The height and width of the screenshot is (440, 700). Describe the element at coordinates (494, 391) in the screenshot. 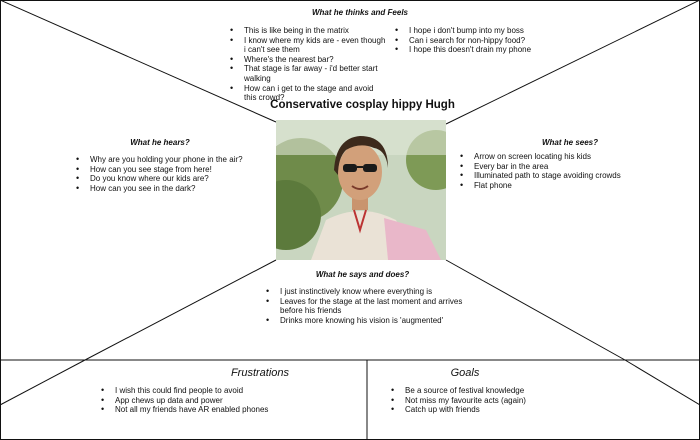

I see `list-item: Be a source of festival knowledge` at that location.